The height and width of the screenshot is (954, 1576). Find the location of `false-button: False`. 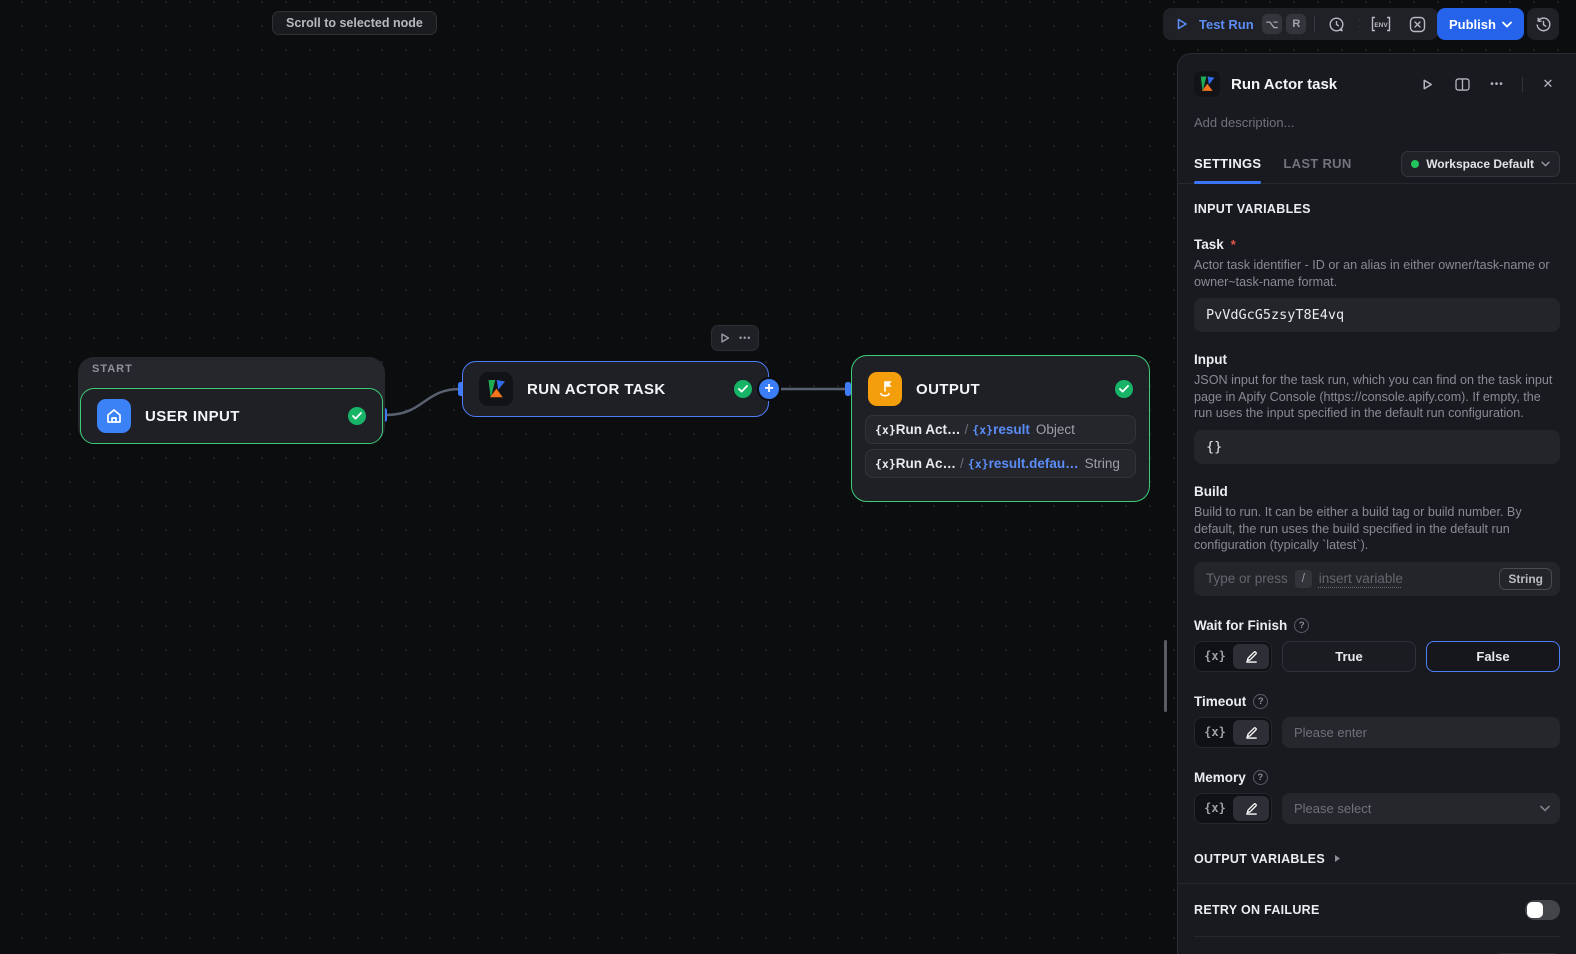

false-button: False is located at coordinates (1493, 656).